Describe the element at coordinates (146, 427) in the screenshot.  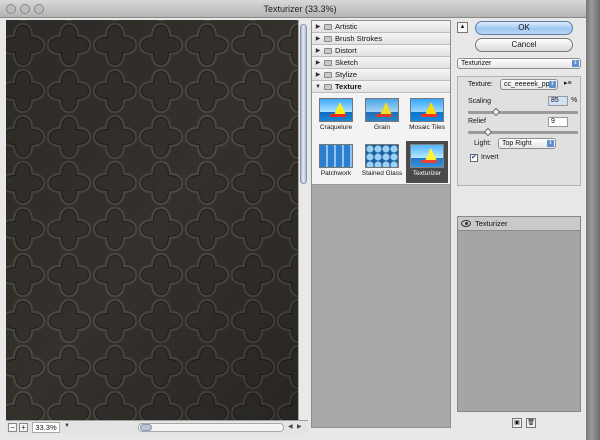
I see `preview-horizontal-scroll-thumb` at that location.